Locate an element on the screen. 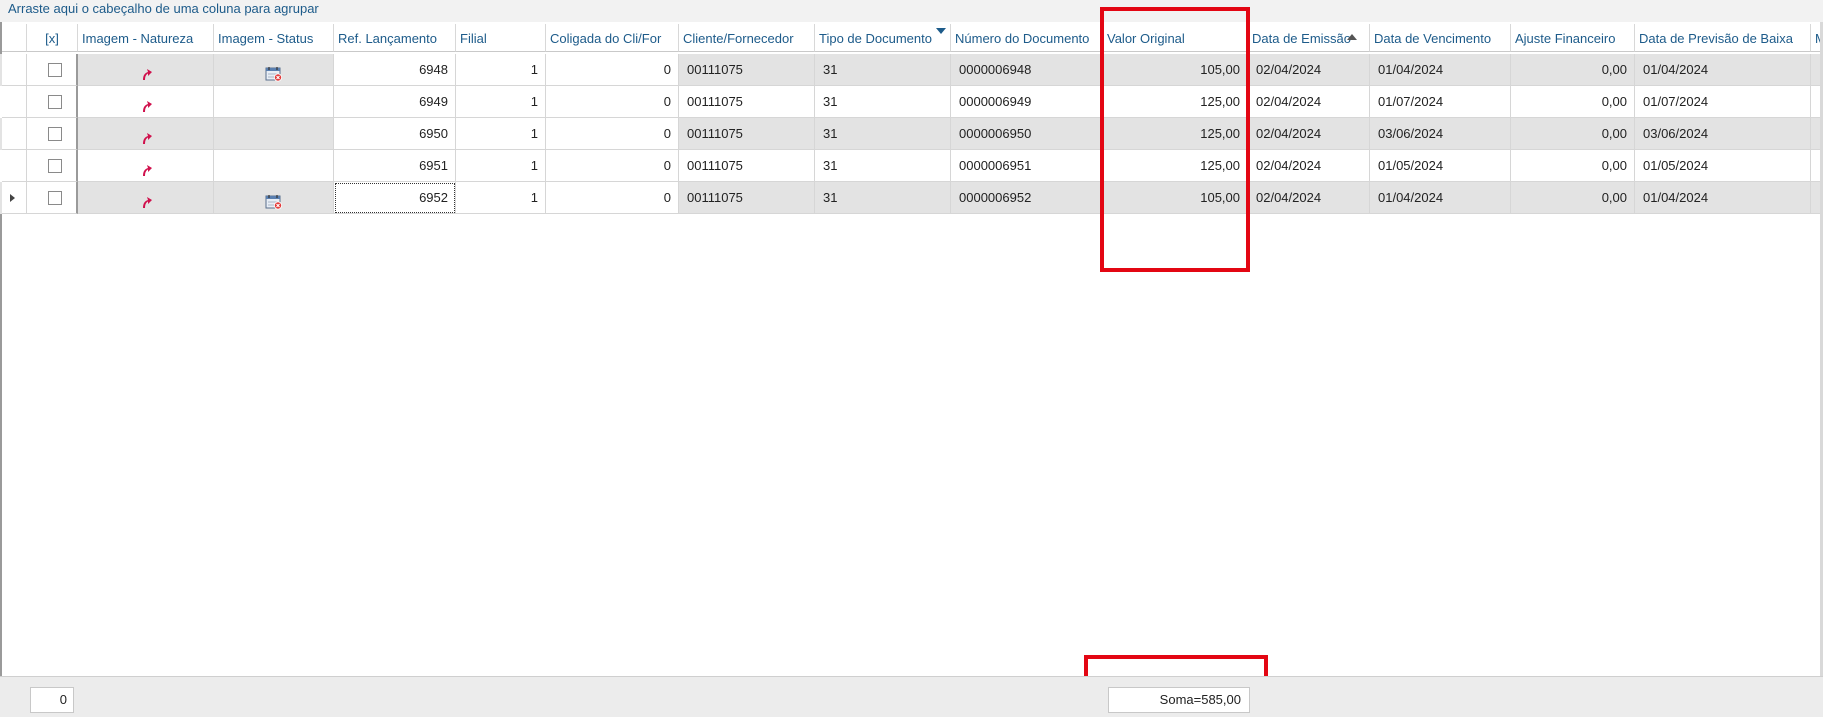 This screenshot has width=1823, height=717. cell-numero: 0000006950 is located at coordinates (1027, 134).